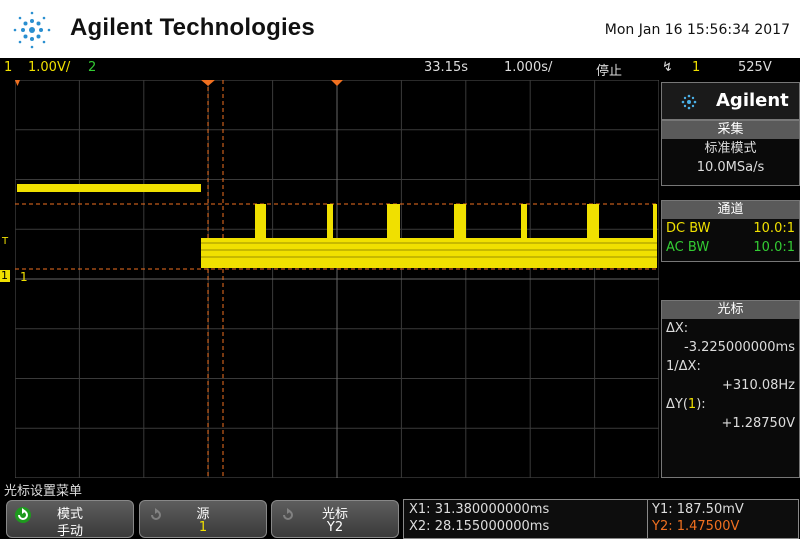 The image size is (800, 539). Describe the element at coordinates (686, 404) in the screenshot. I see `dy-label-row: ΔY(1):` at that location.